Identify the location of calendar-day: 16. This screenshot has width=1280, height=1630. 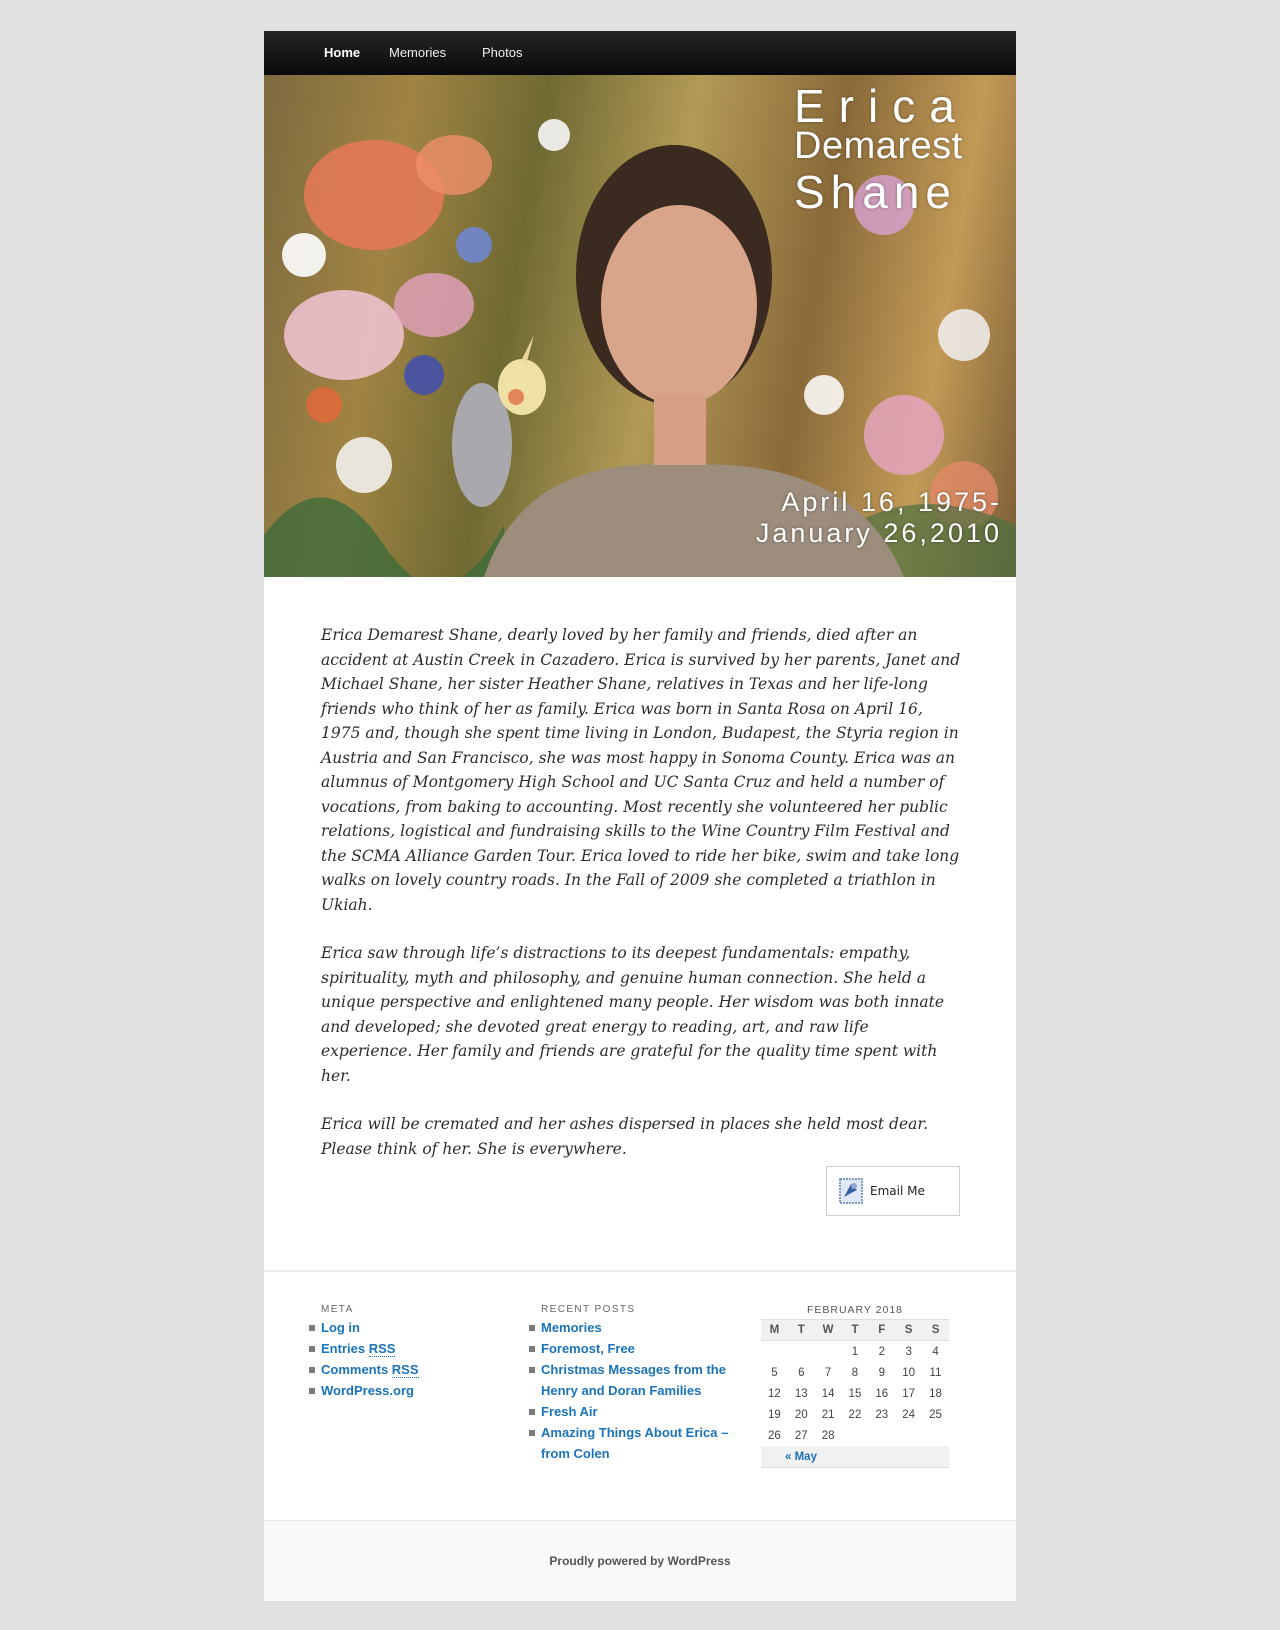
(882, 1393).